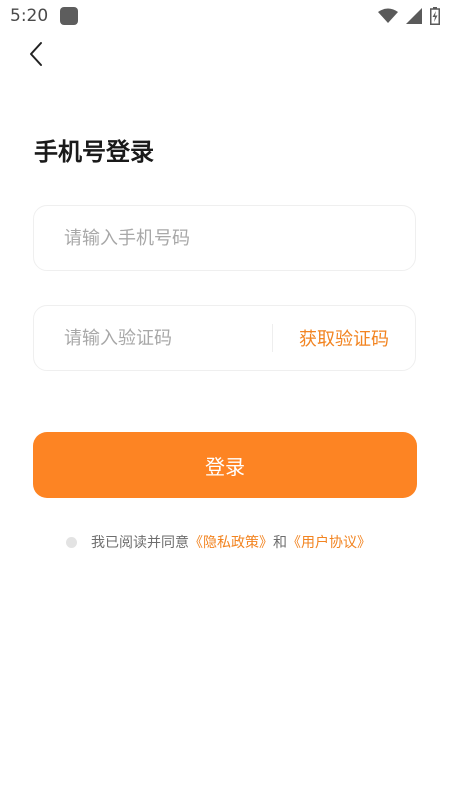  Describe the element at coordinates (435, 16) in the screenshot. I see `battery-icon` at that location.